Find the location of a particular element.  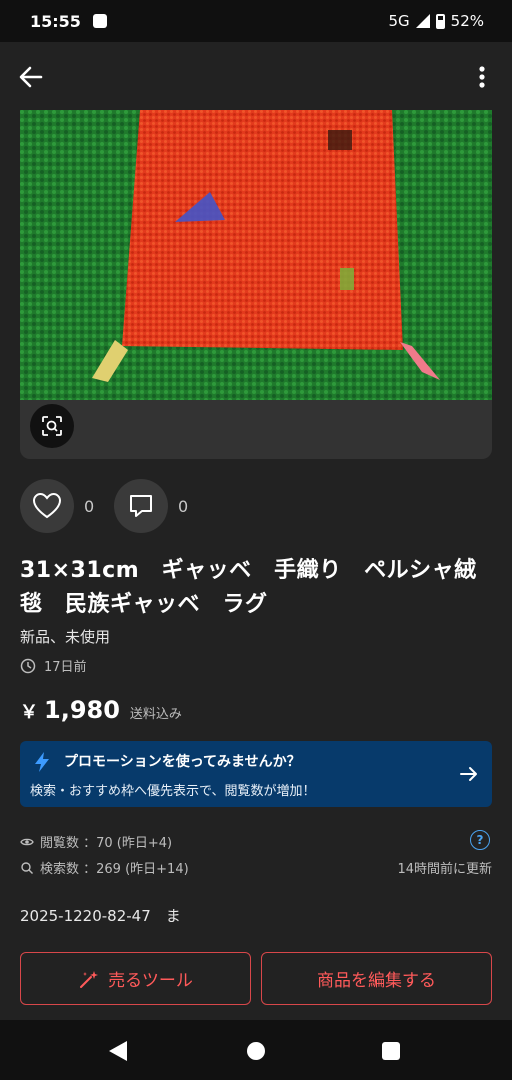

search-stat: 検索数 ：269 (昨日+14) is located at coordinates (104, 867).